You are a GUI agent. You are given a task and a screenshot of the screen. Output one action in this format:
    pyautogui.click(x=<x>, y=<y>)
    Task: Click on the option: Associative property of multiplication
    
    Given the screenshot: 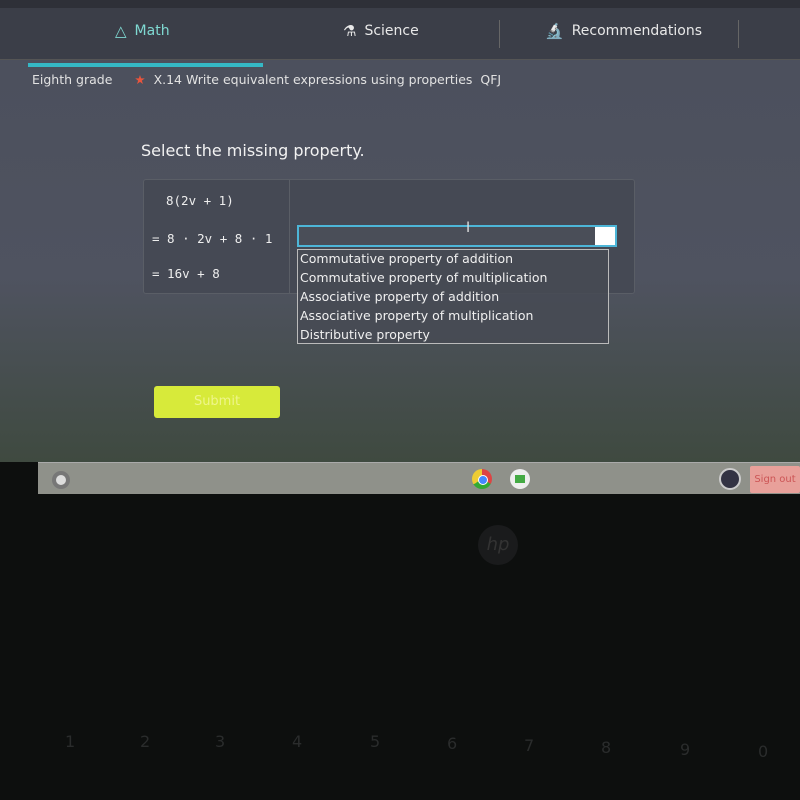 What is the action you would take?
    pyautogui.click(x=453, y=316)
    